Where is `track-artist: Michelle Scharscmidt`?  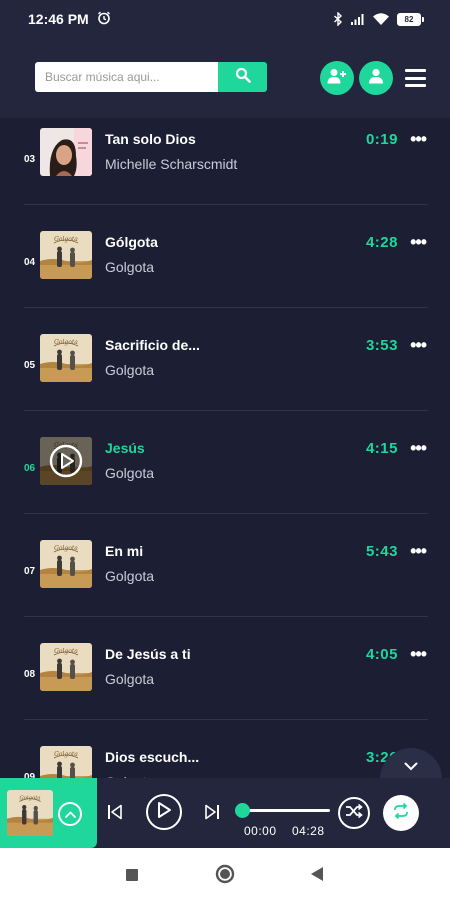
track-artist: Michelle Scharscmidt is located at coordinates (171, 164).